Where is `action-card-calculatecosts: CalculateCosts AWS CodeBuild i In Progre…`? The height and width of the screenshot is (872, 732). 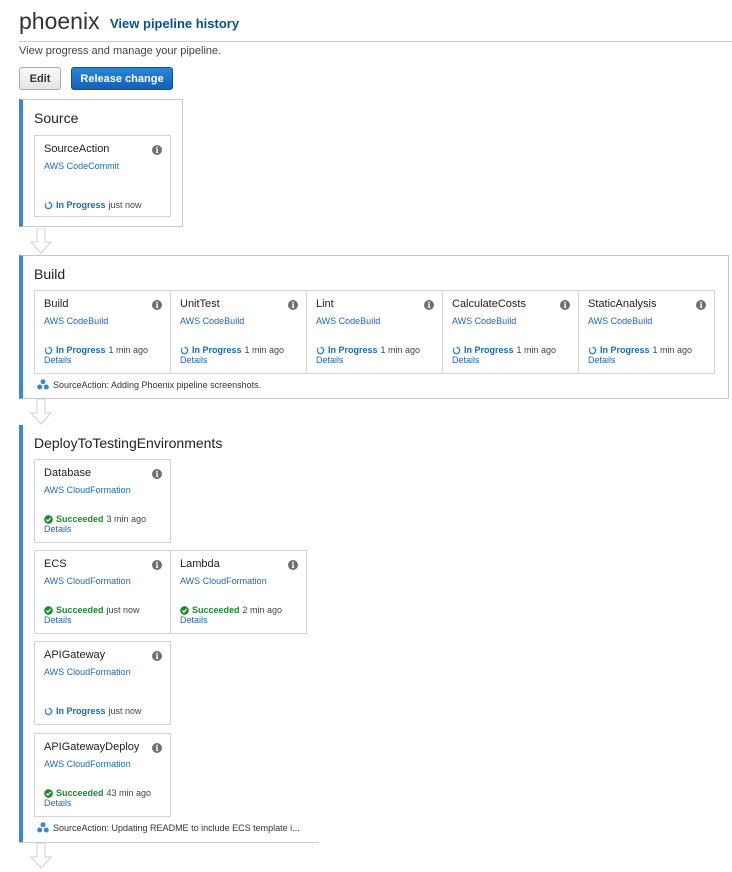 action-card-calculatecosts: CalculateCosts AWS CodeBuild i In Progre… is located at coordinates (510, 332).